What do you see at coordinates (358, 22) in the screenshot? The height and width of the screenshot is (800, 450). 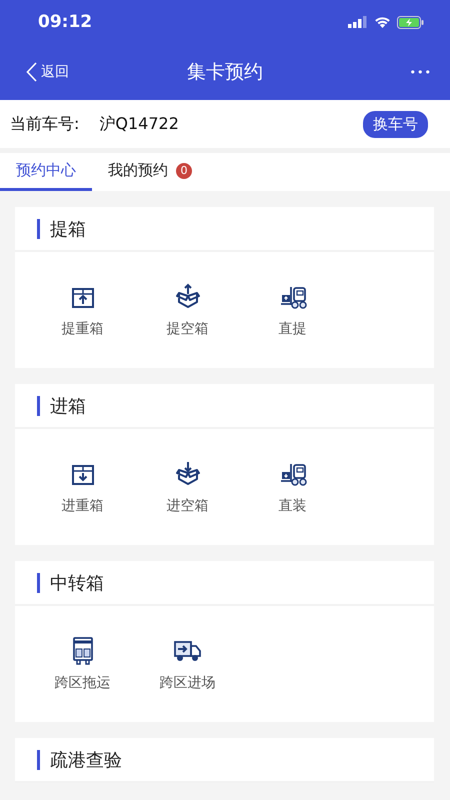 I see `signal-icon` at bounding box center [358, 22].